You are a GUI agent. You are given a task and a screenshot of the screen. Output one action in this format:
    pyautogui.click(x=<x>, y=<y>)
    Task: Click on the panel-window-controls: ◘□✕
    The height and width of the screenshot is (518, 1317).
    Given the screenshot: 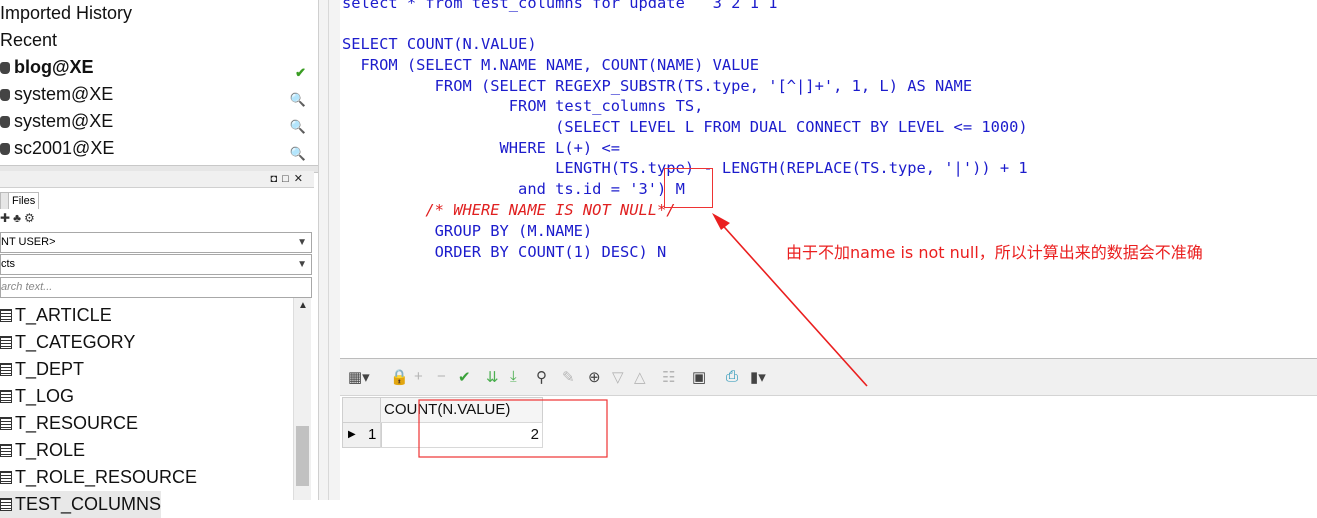 What is the action you would take?
    pyautogui.click(x=289, y=178)
    